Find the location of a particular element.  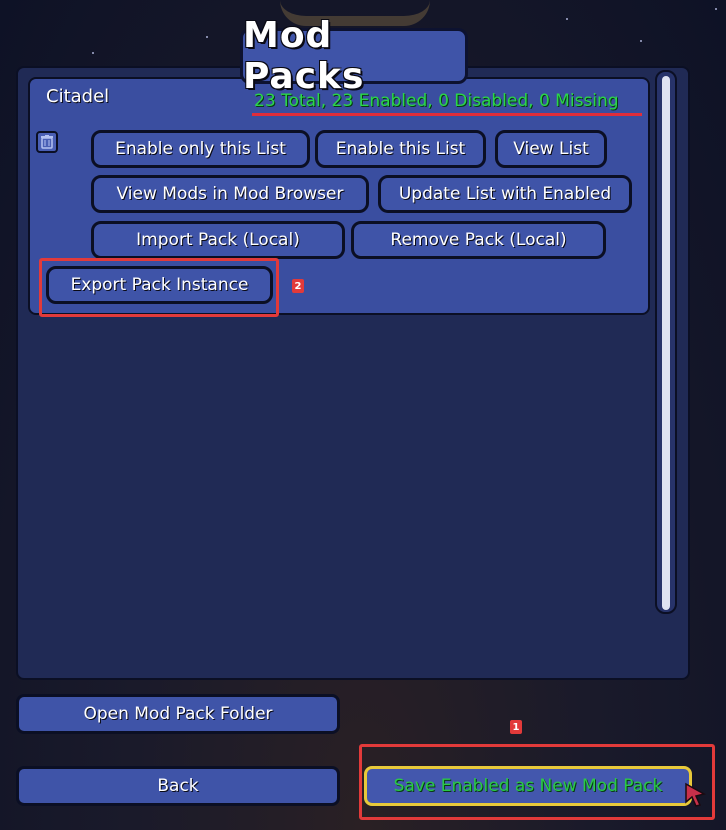

page-title: Mod Packs is located at coordinates (354, 56).